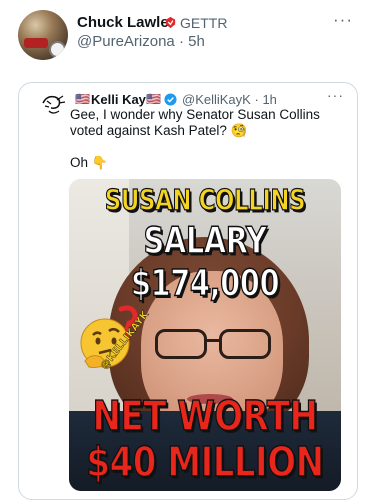 Image resolution: width=367 pixels, height=500 pixels. Describe the element at coordinates (99, 162) in the screenshot. I see `pointing-down-emoji: 👇` at that location.